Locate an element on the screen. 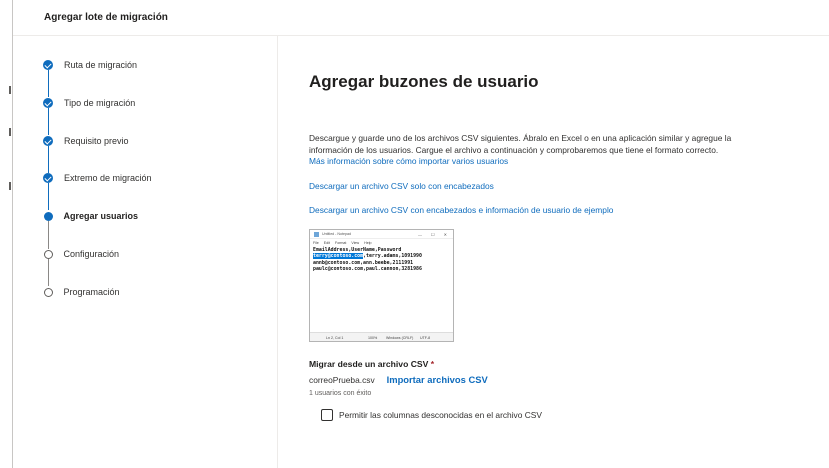 The width and height of the screenshot is (829, 468). step-extremo-de-migracion: Extremo de migración is located at coordinates (97, 178).